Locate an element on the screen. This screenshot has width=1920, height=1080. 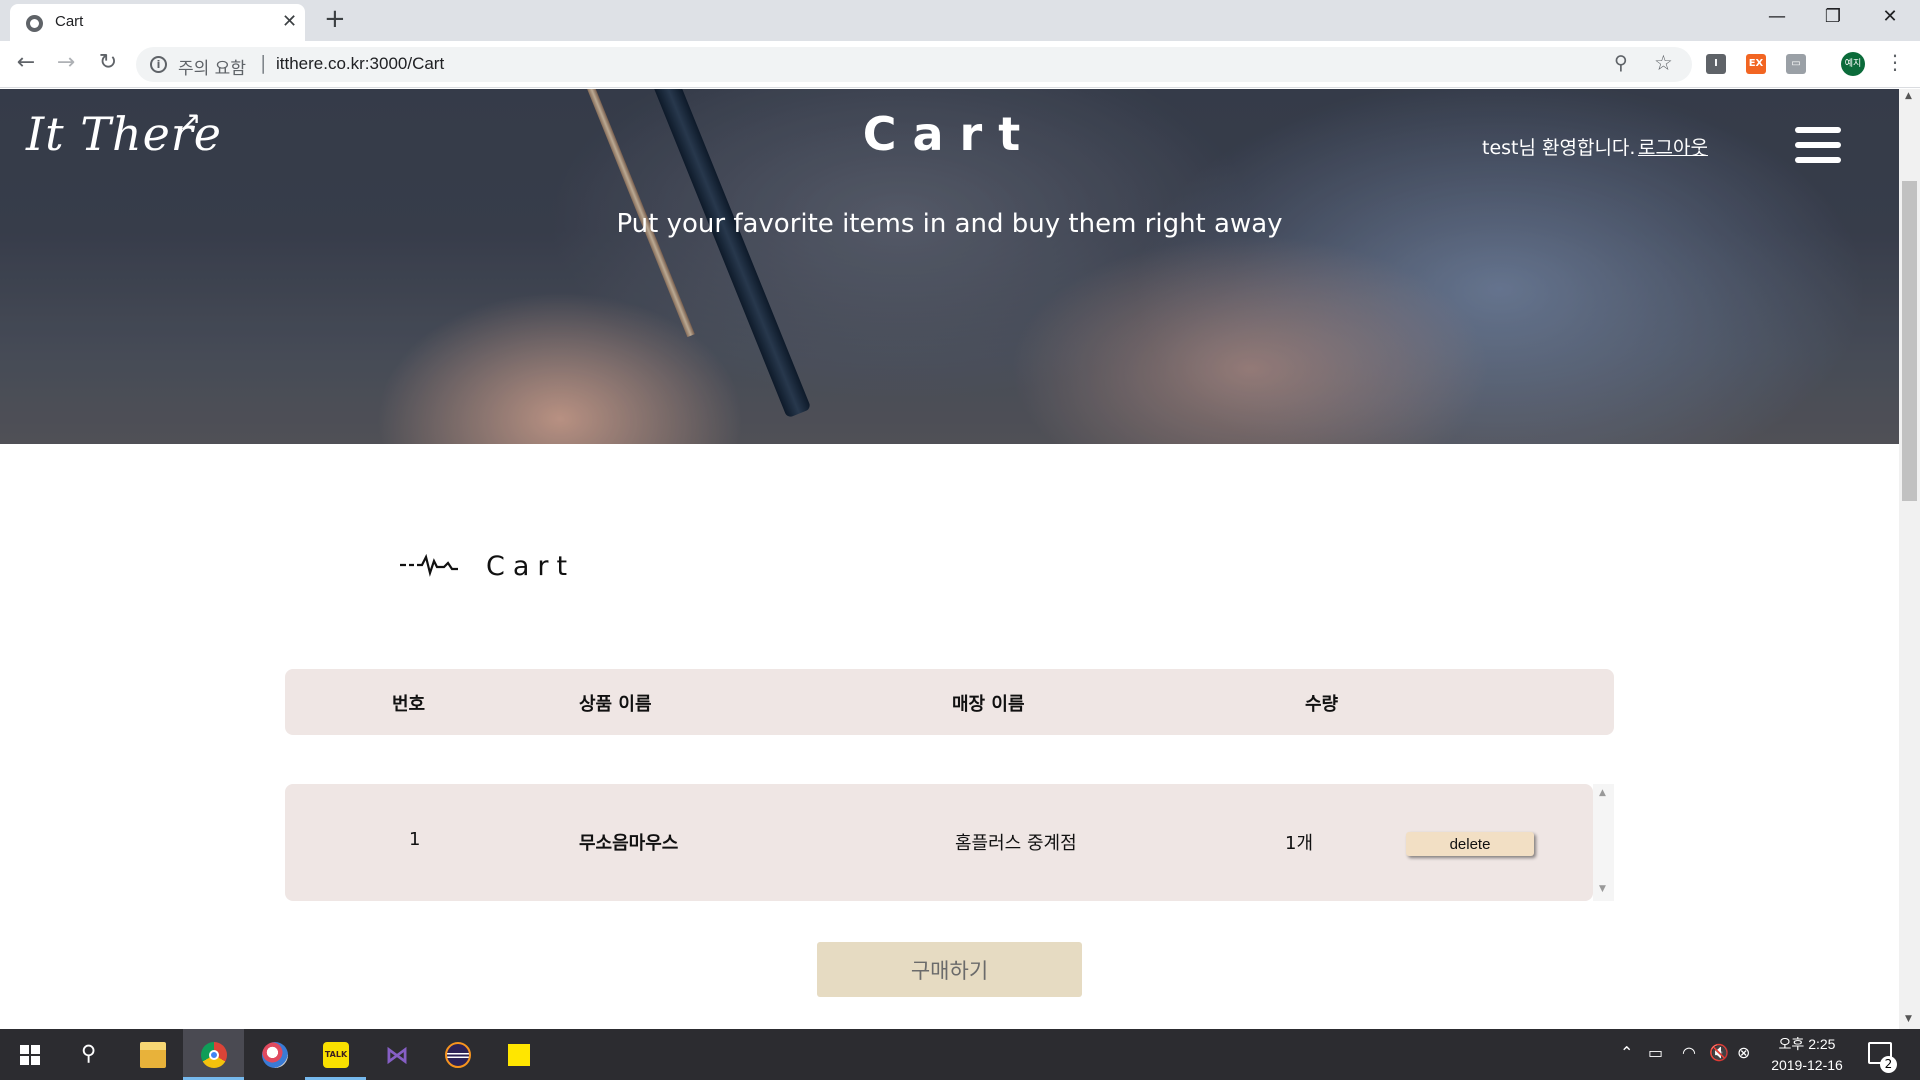
cell-number: 1 is located at coordinates (415, 839).